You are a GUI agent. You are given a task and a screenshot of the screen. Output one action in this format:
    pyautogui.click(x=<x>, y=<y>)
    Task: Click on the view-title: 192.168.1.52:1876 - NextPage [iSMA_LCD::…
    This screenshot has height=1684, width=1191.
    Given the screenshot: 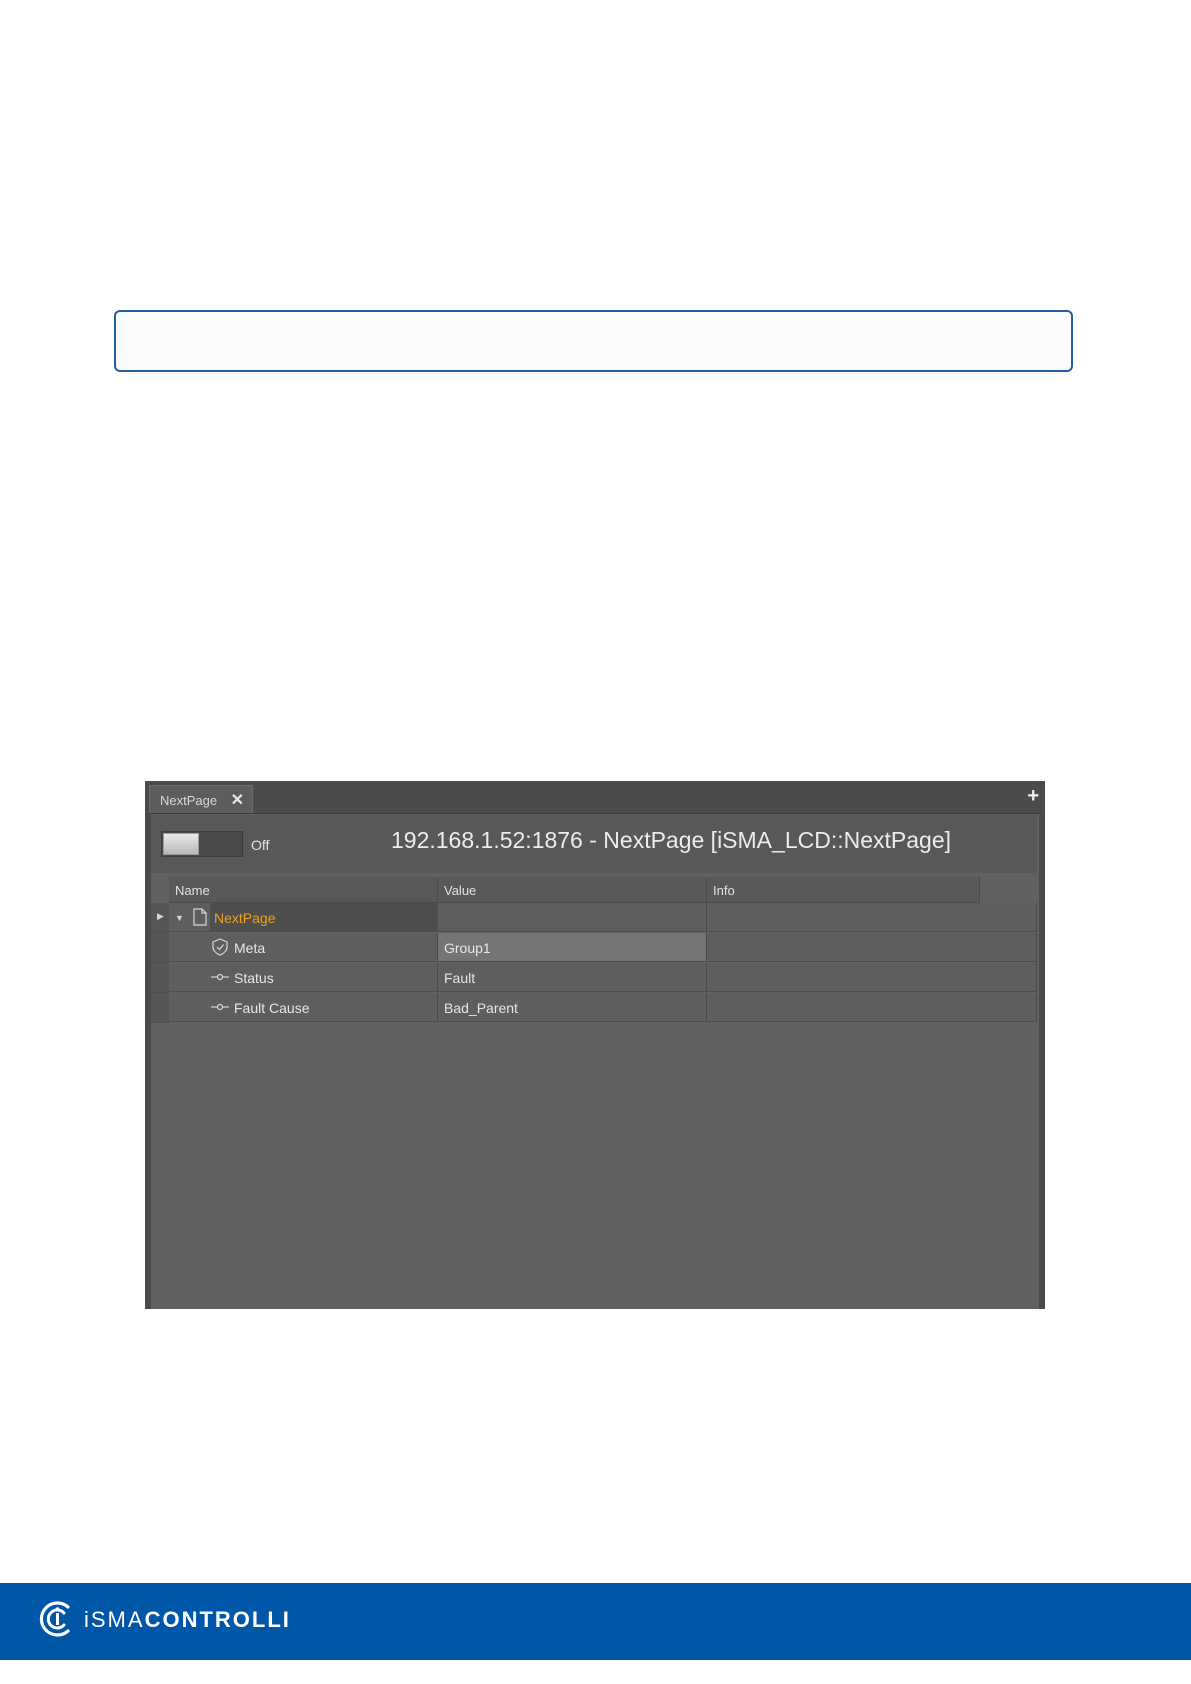 What is the action you would take?
    pyautogui.click(x=671, y=840)
    